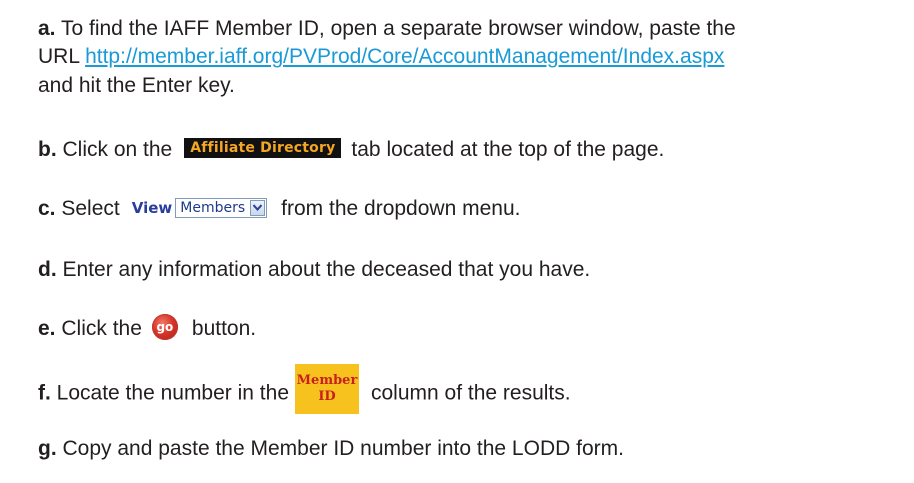 This screenshot has height=483, width=914. What do you see at coordinates (47, 269) in the screenshot?
I see `step-d-letter: d.` at bounding box center [47, 269].